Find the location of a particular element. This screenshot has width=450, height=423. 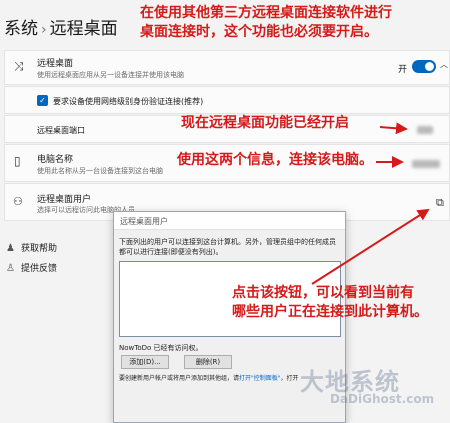

help-icon: ♟ is located at coordinates (10, 248).